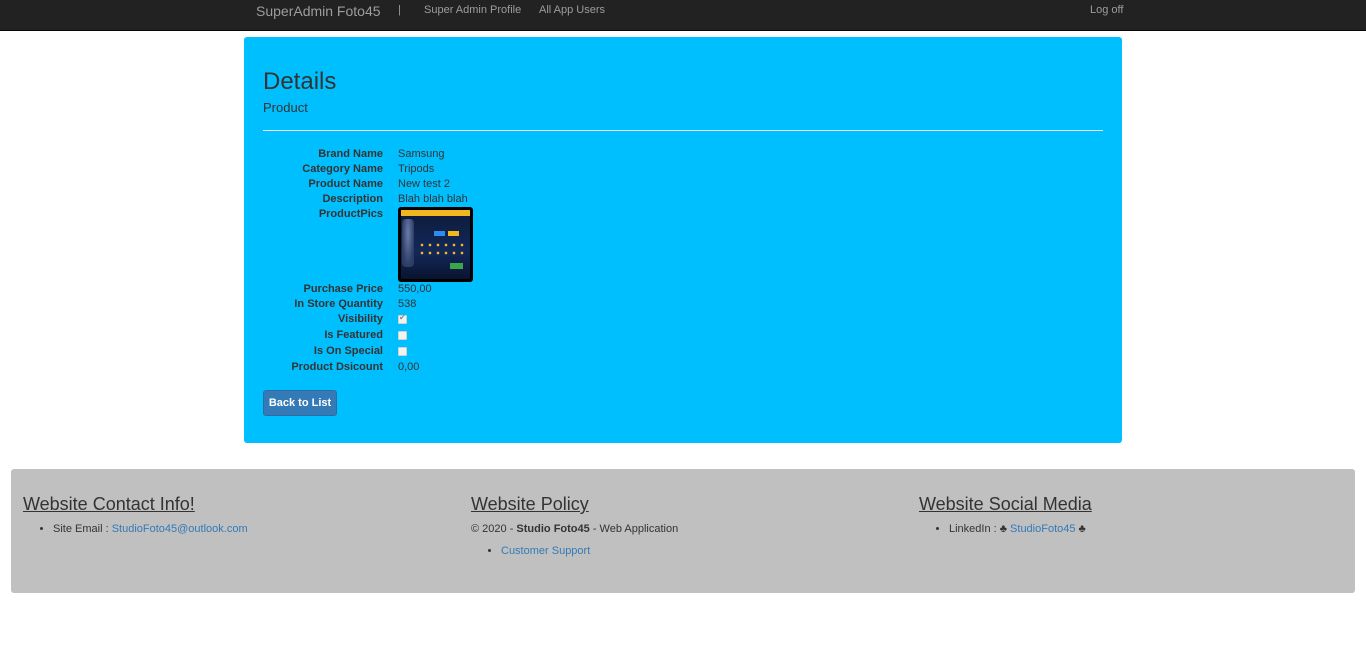 This screenshot has width=1366, height=650. I want to click on detail-row-quantity: In Store Quantity 538, so click(683, 304).